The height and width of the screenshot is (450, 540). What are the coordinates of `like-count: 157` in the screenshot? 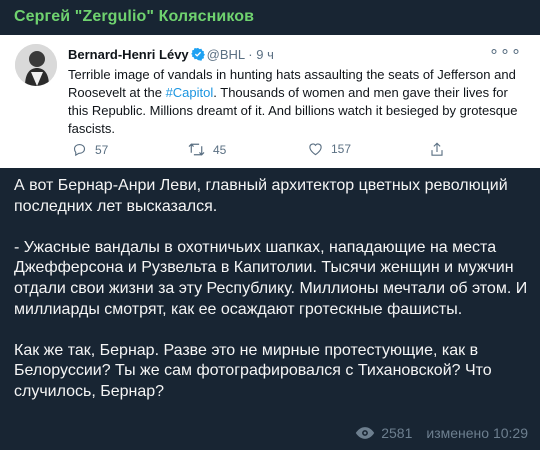 It's located at (341, 149).